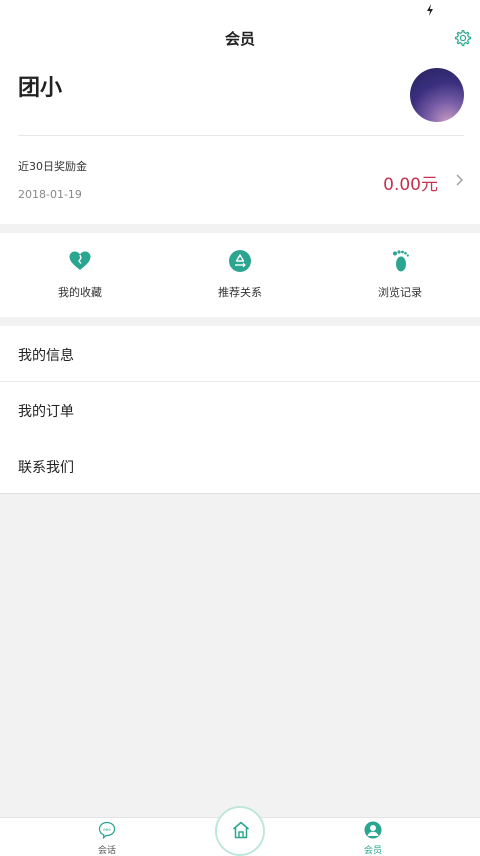 This screenshot has width=480, height=856. Describe the element at coordinates (400, 292) in the screenshot. I see `shortcut-label: 浏览记录` at that location.